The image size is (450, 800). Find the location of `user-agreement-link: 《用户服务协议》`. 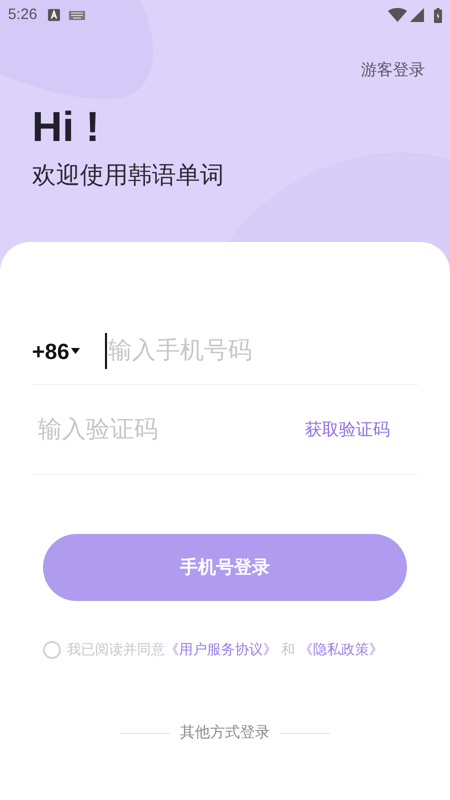

user-agreement-link: 《用户服务协议》 is located at coordinates (221, 649).